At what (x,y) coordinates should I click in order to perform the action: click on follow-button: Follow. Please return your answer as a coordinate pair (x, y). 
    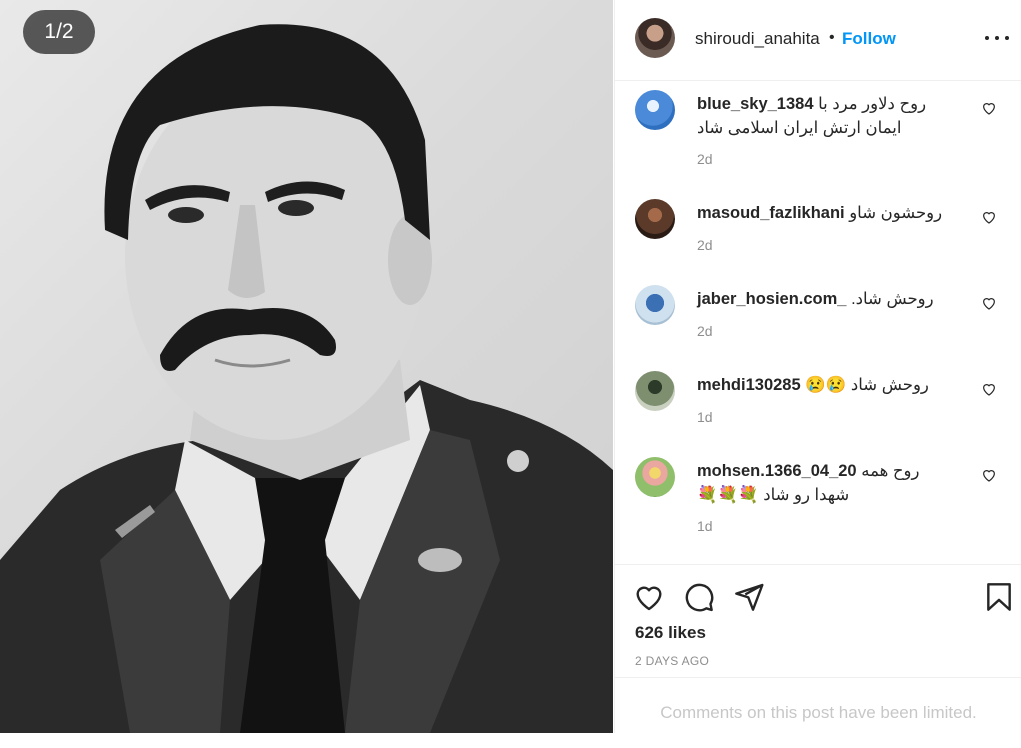
    Looking at the image, I should click on (869, 39).